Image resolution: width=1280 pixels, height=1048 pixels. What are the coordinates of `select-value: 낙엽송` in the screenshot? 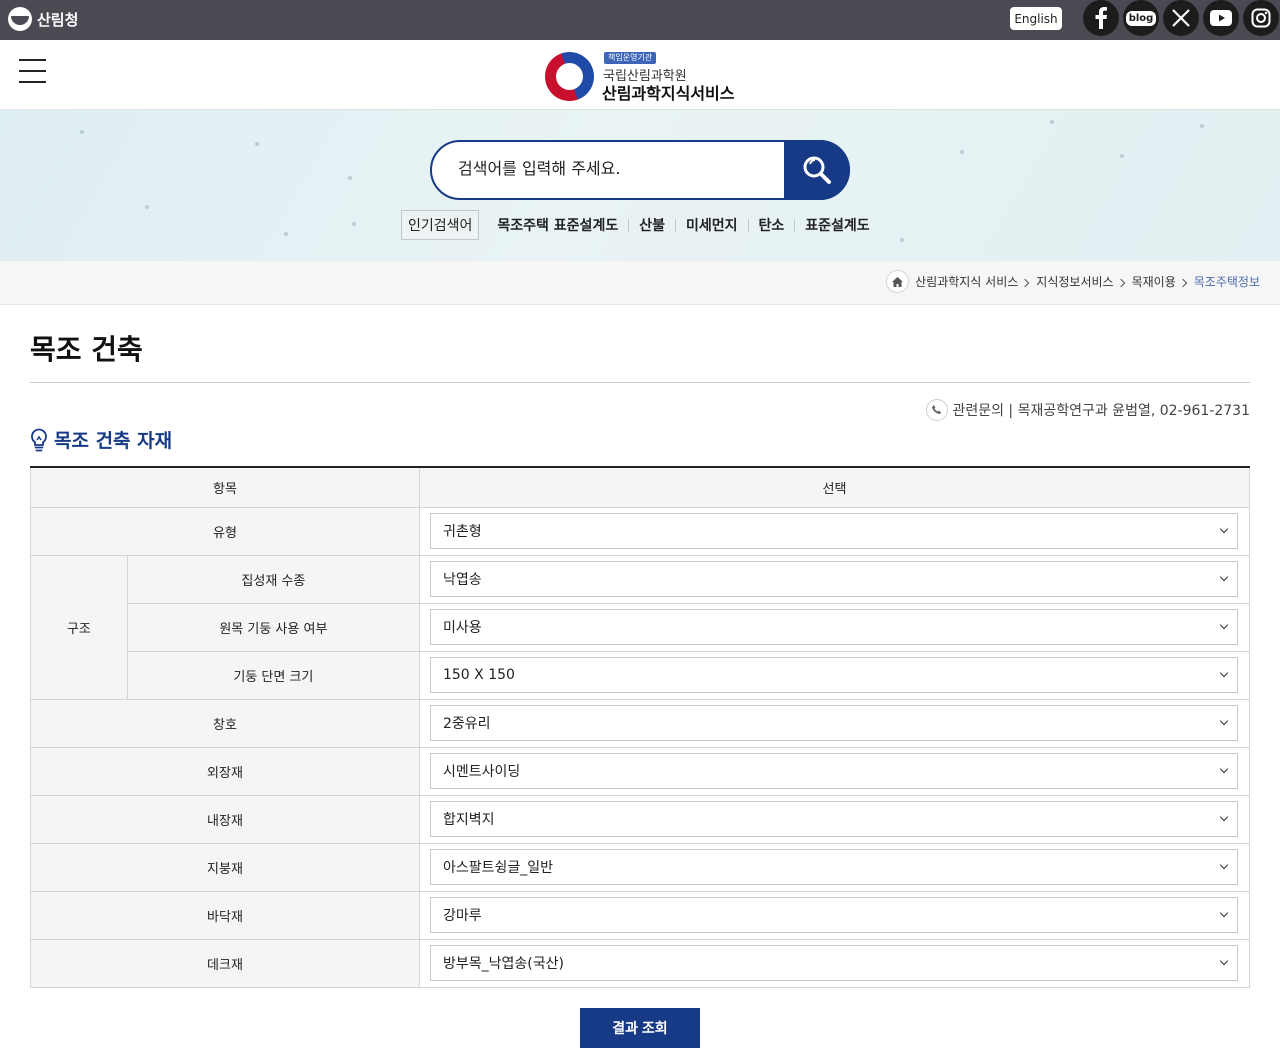 It's located at (462, 580).